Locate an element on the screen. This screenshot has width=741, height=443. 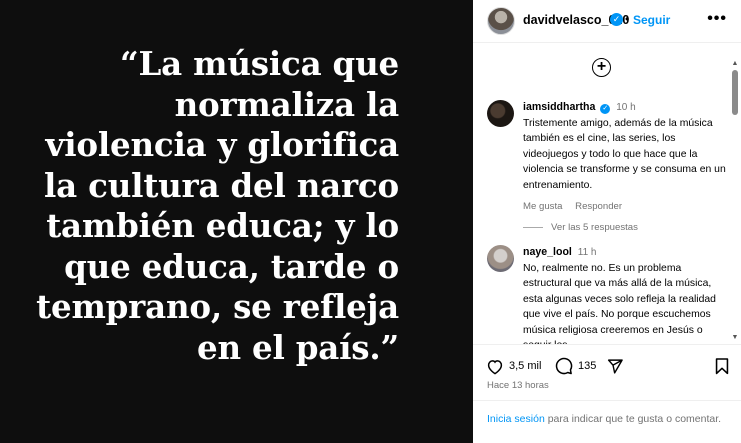
scrollbar-thumb is located at coordinates (735, 92).